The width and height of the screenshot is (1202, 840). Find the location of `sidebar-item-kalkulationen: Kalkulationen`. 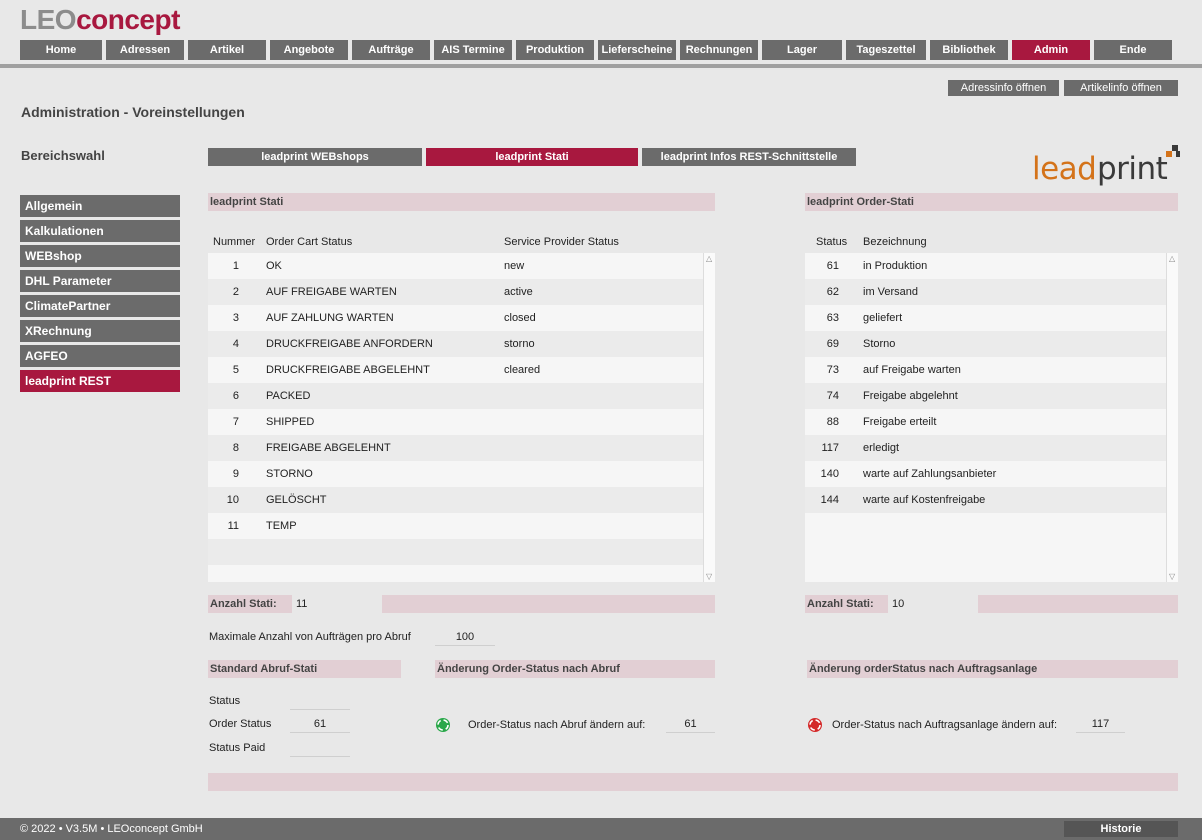

sidebar-item-kalkulationen: Kalkulationen is located at coordinates (100, 231).